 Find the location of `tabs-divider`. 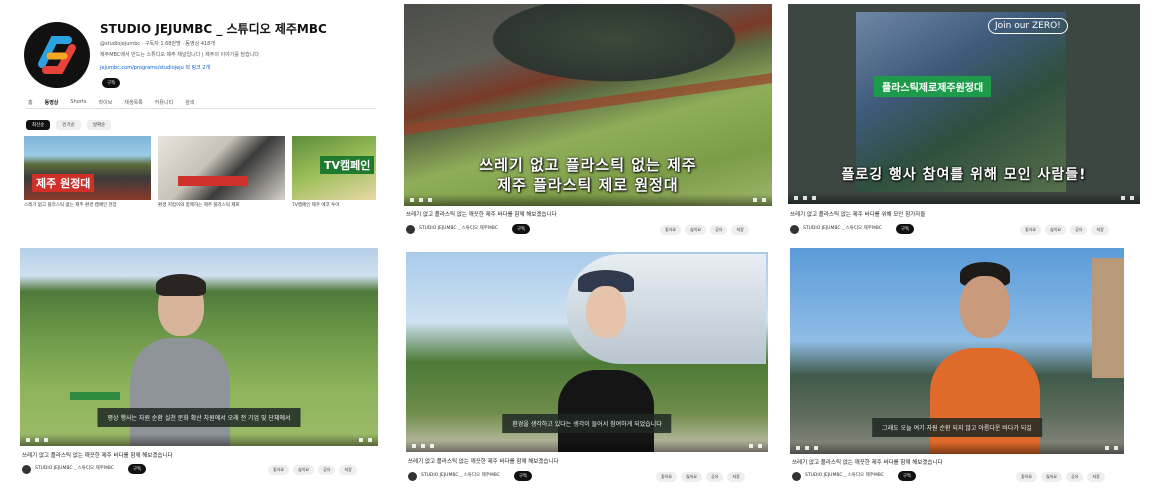

tabs-divider is located at coordinates (201, 108).